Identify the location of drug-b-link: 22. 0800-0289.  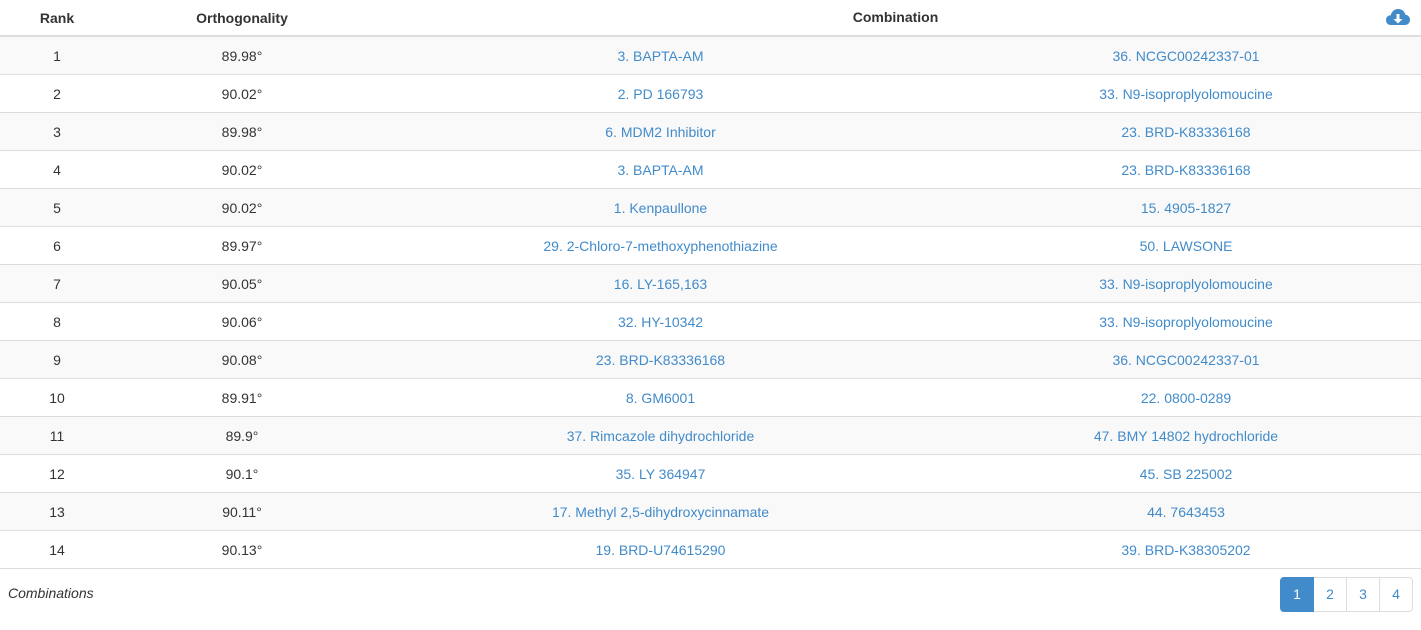
(1186, 398).